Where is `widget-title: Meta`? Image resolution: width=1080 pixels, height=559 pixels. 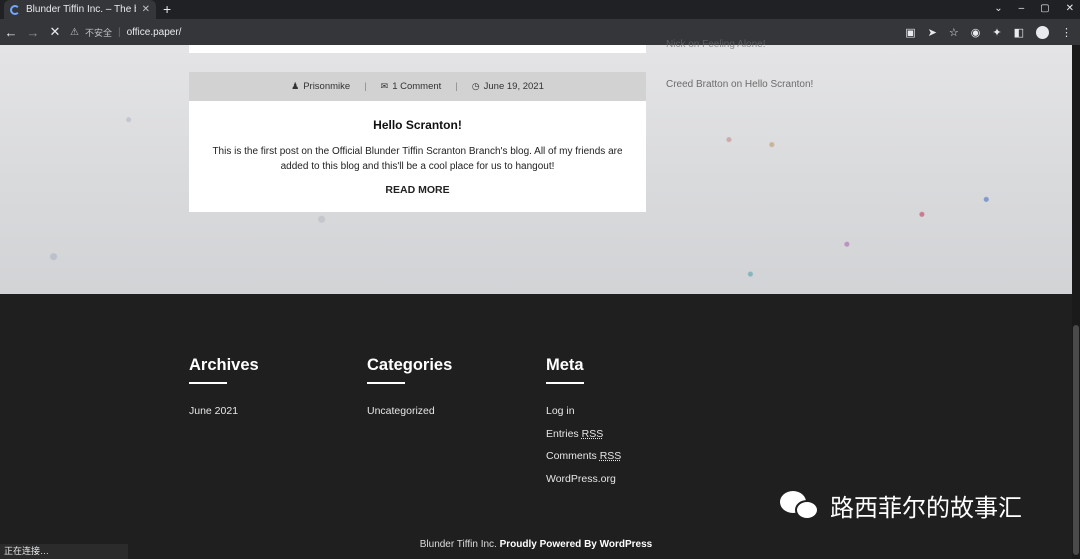 widget-title: Meta is located at coordinates (565, 365).